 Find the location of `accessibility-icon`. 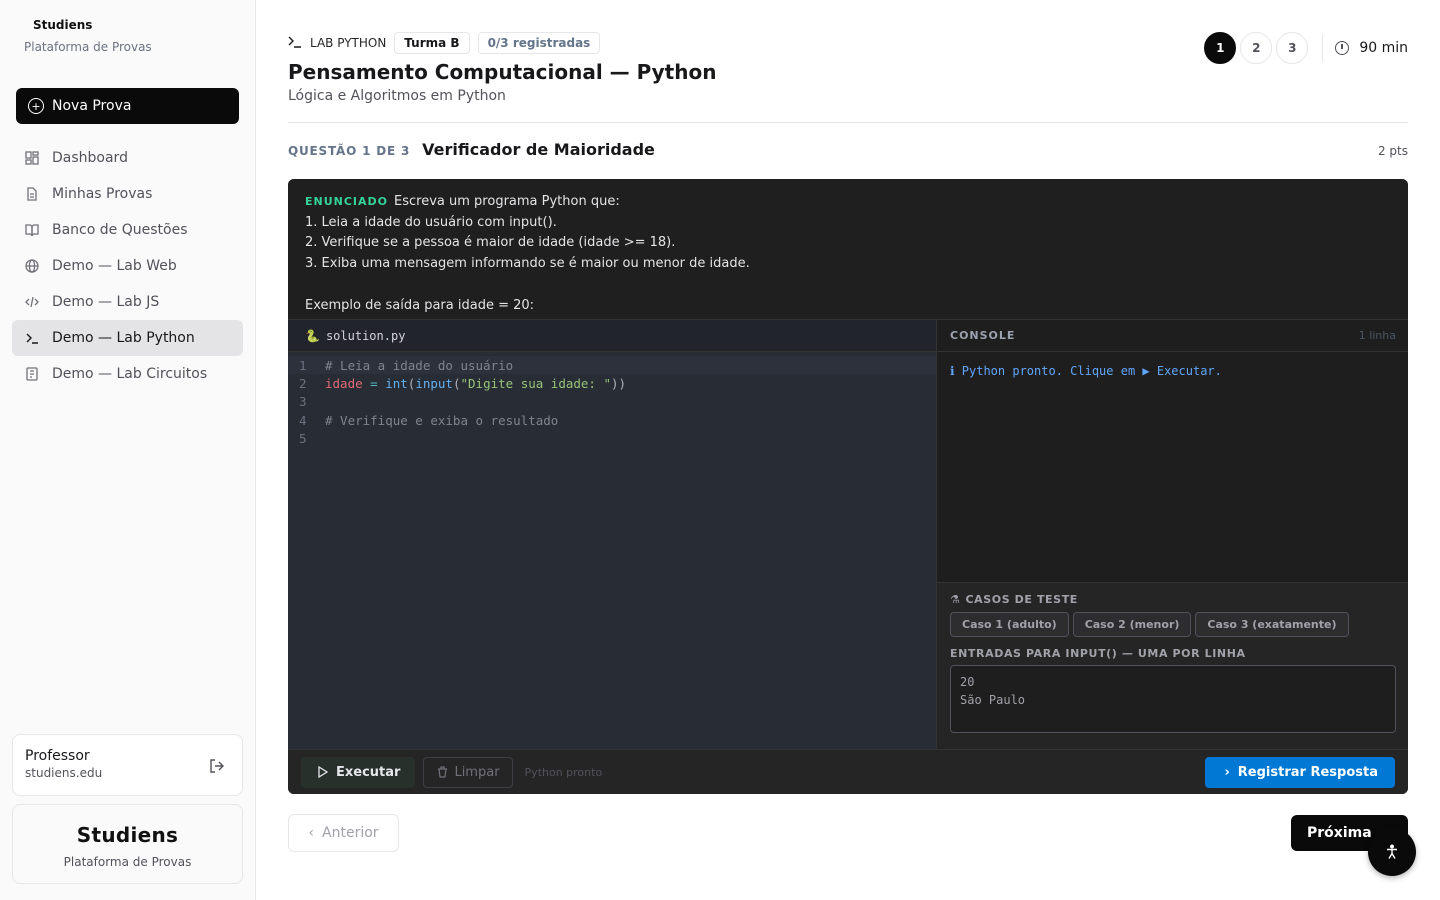

accessibility-icon is located at coordinates (1392, 852).